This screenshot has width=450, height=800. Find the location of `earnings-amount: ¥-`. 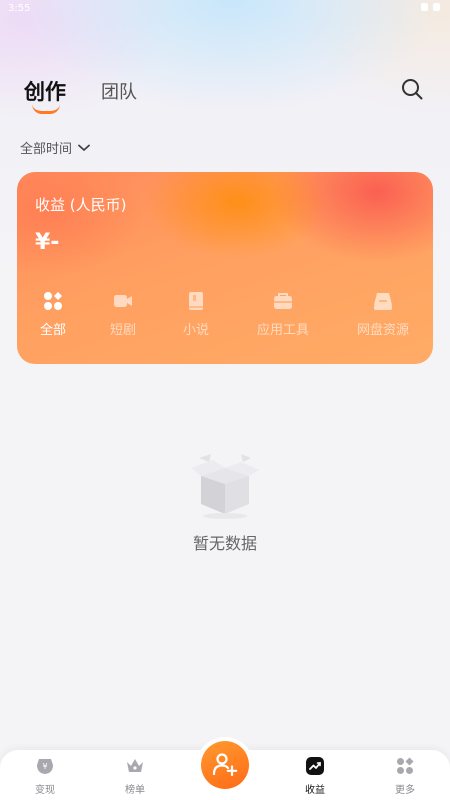

earnings-amount: ¥- is located at coordinates (47, 242).